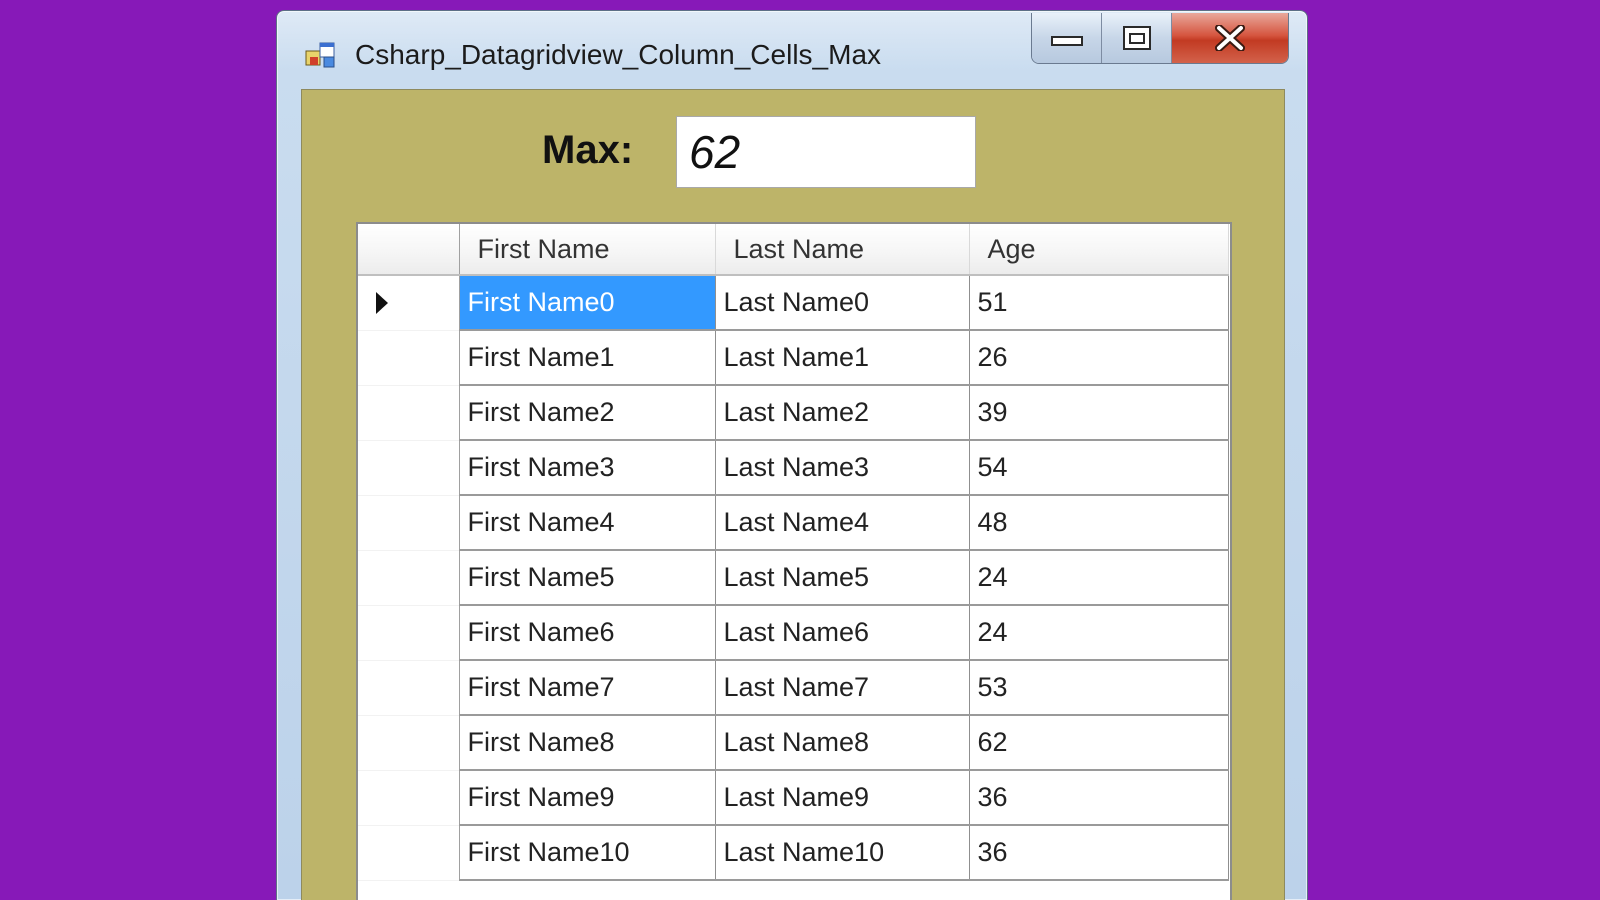  Describe the element at coordinates (1066, 41) in the screenshot. I see `minimize-icon` at that location.